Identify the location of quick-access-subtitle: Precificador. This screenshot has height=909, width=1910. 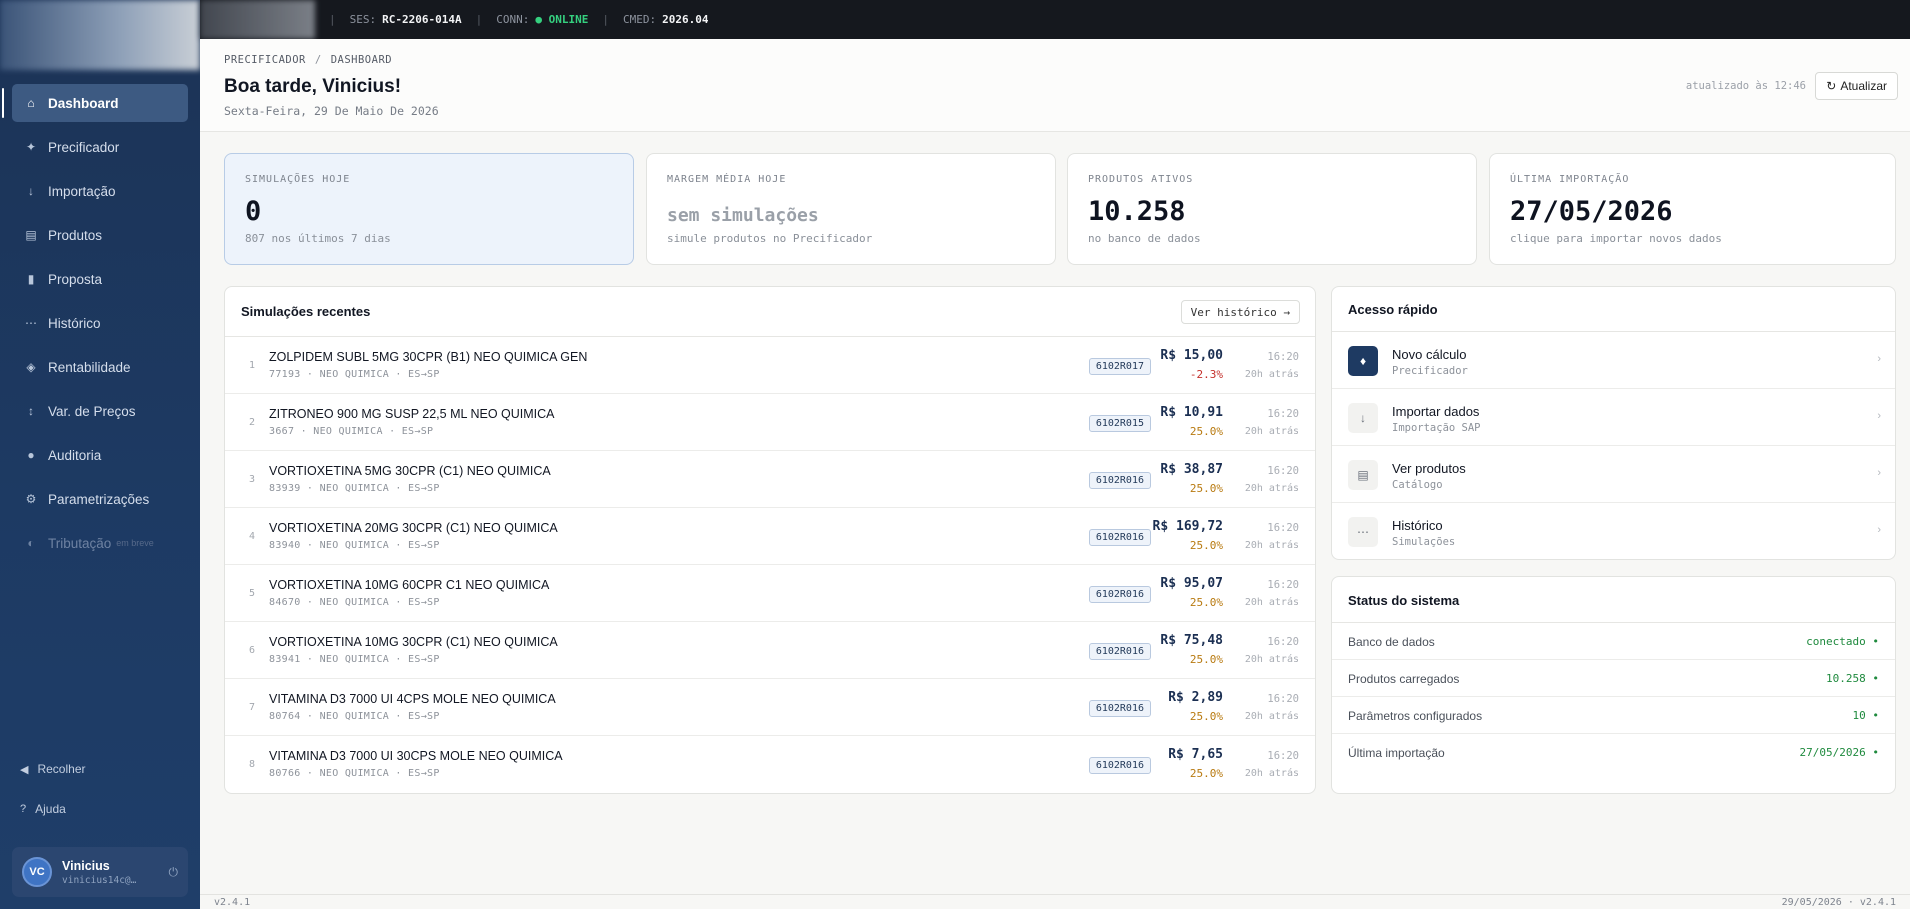
(1430, 371).